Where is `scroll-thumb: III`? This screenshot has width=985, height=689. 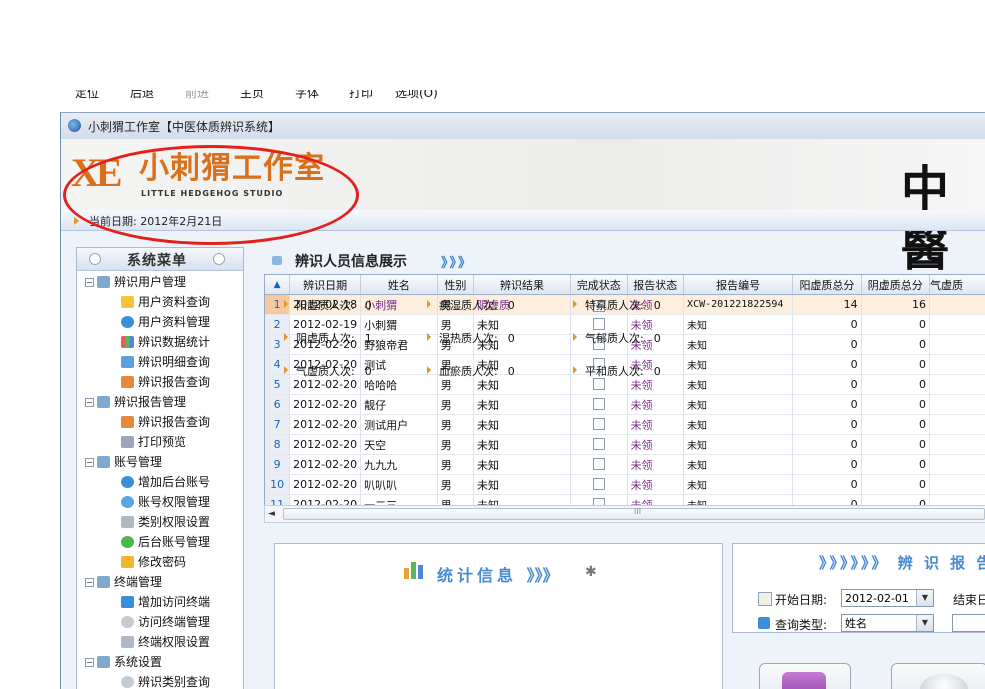 scroll-thumb: III is located at coordinates (634, 513).